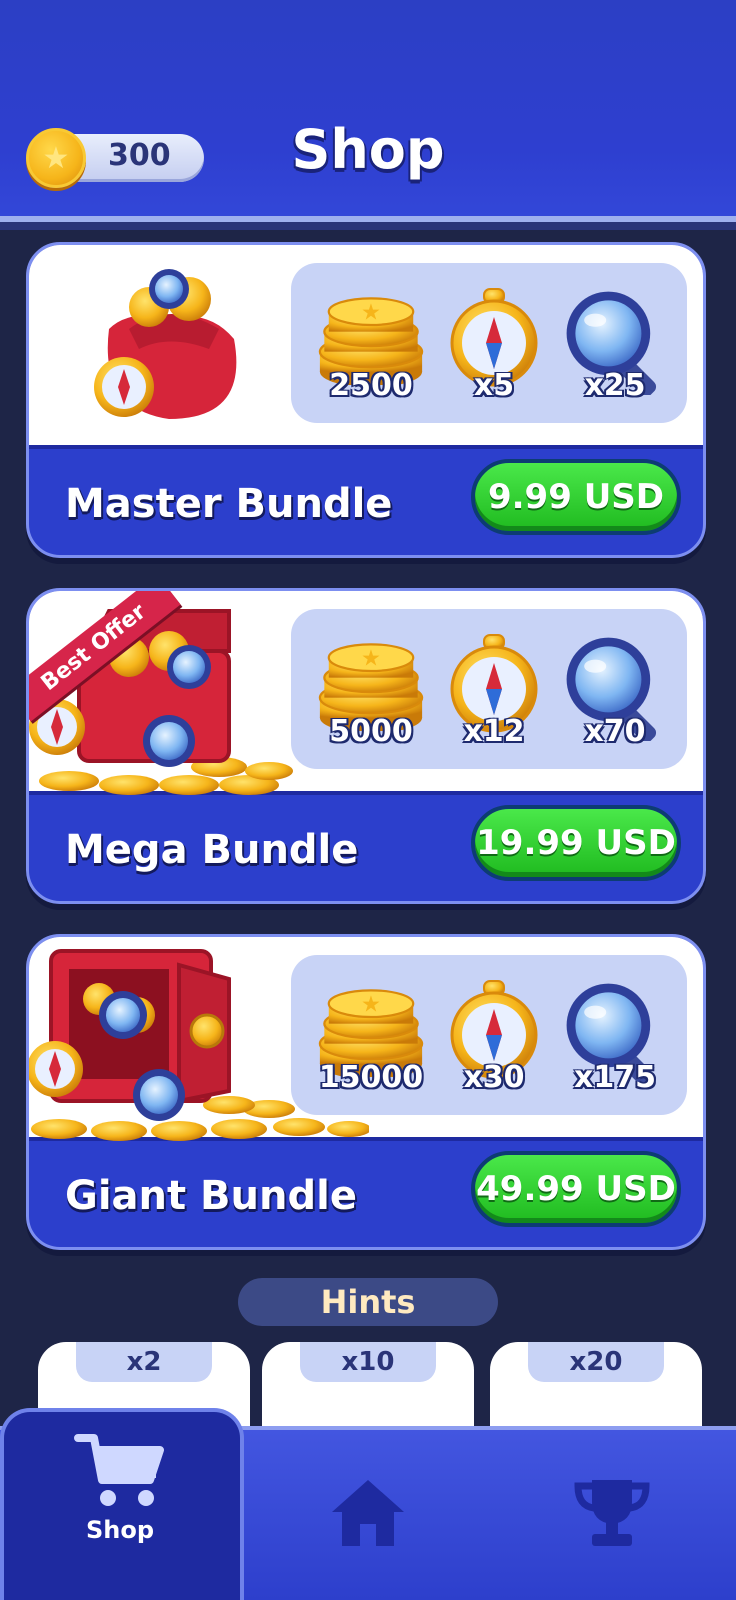 Image resolution: width=736 pixels, height=1600 pixels. I want to click on buy-button: 19.99 USD, so click(576, 843).